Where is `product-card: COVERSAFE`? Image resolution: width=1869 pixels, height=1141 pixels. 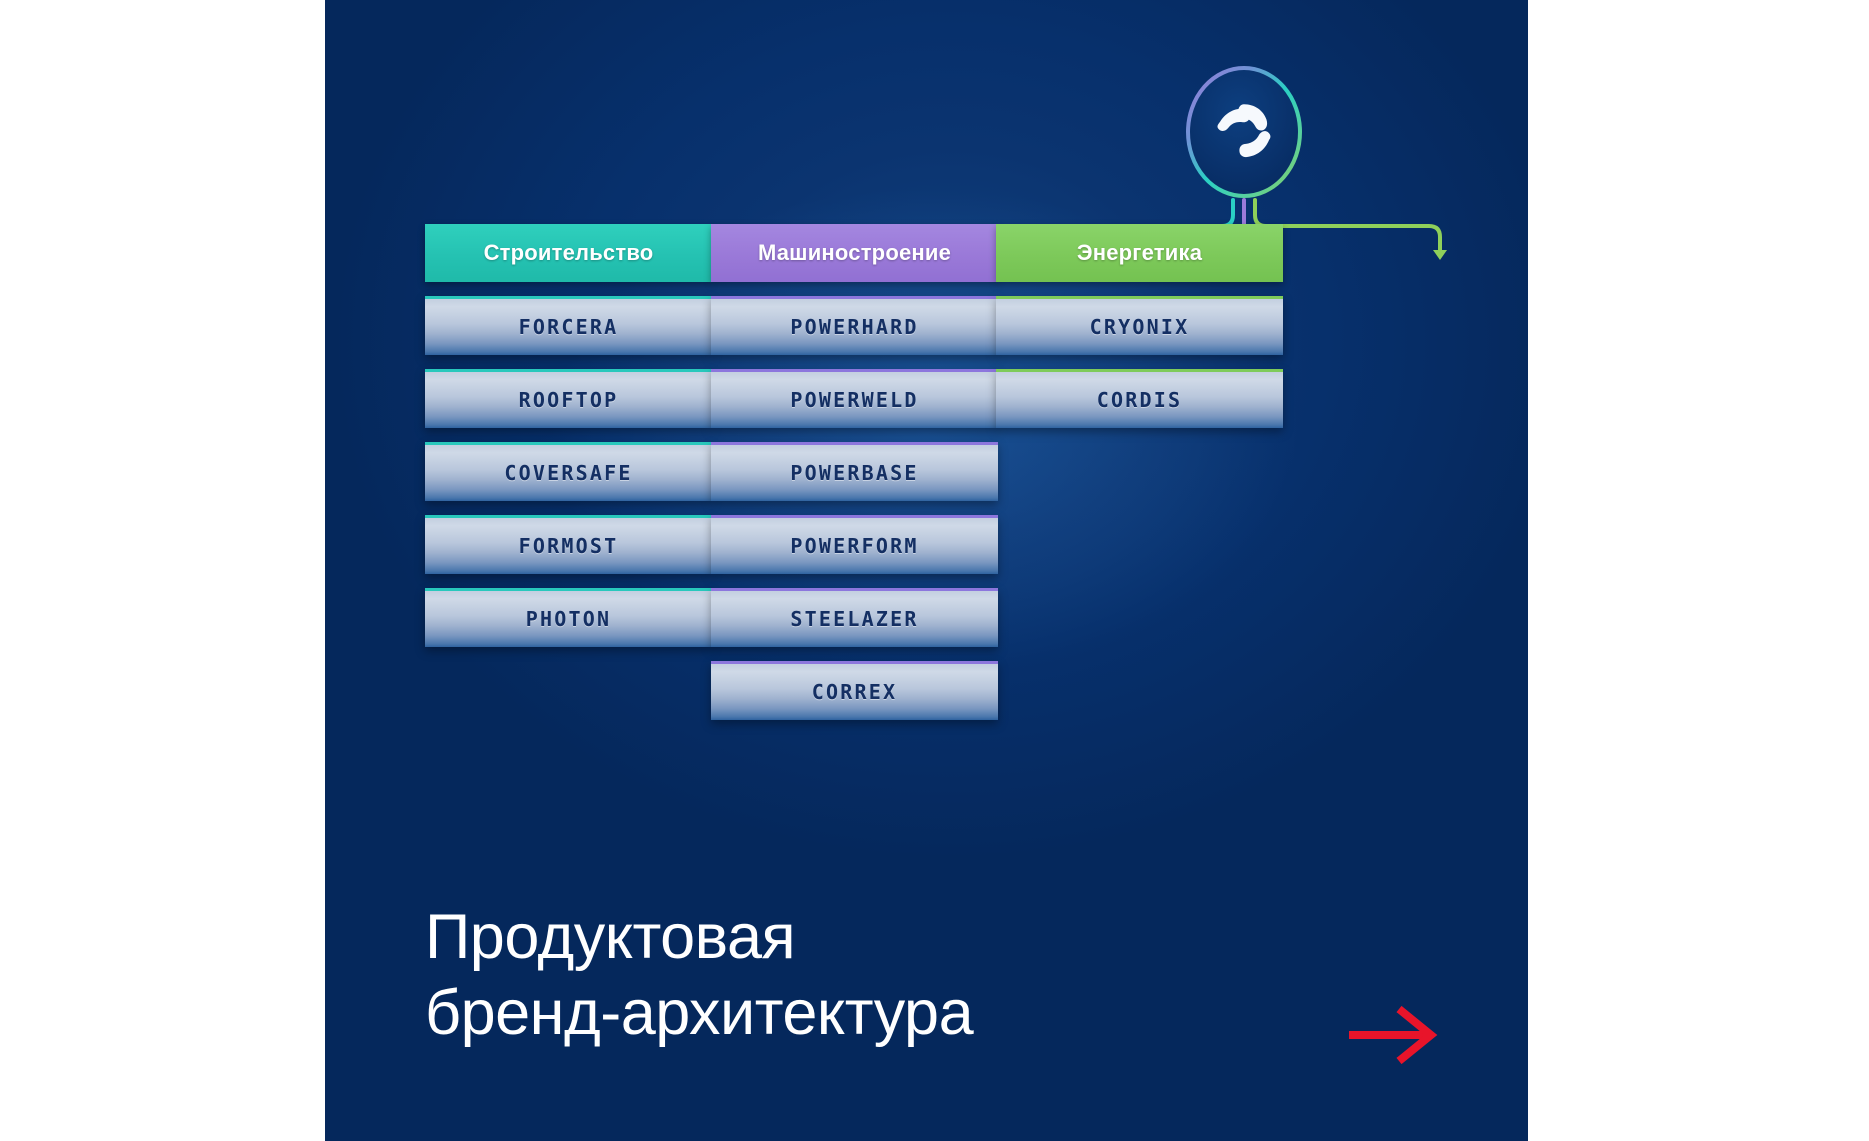
product-card: COVERSAFE is located at coordinates (568, 471).